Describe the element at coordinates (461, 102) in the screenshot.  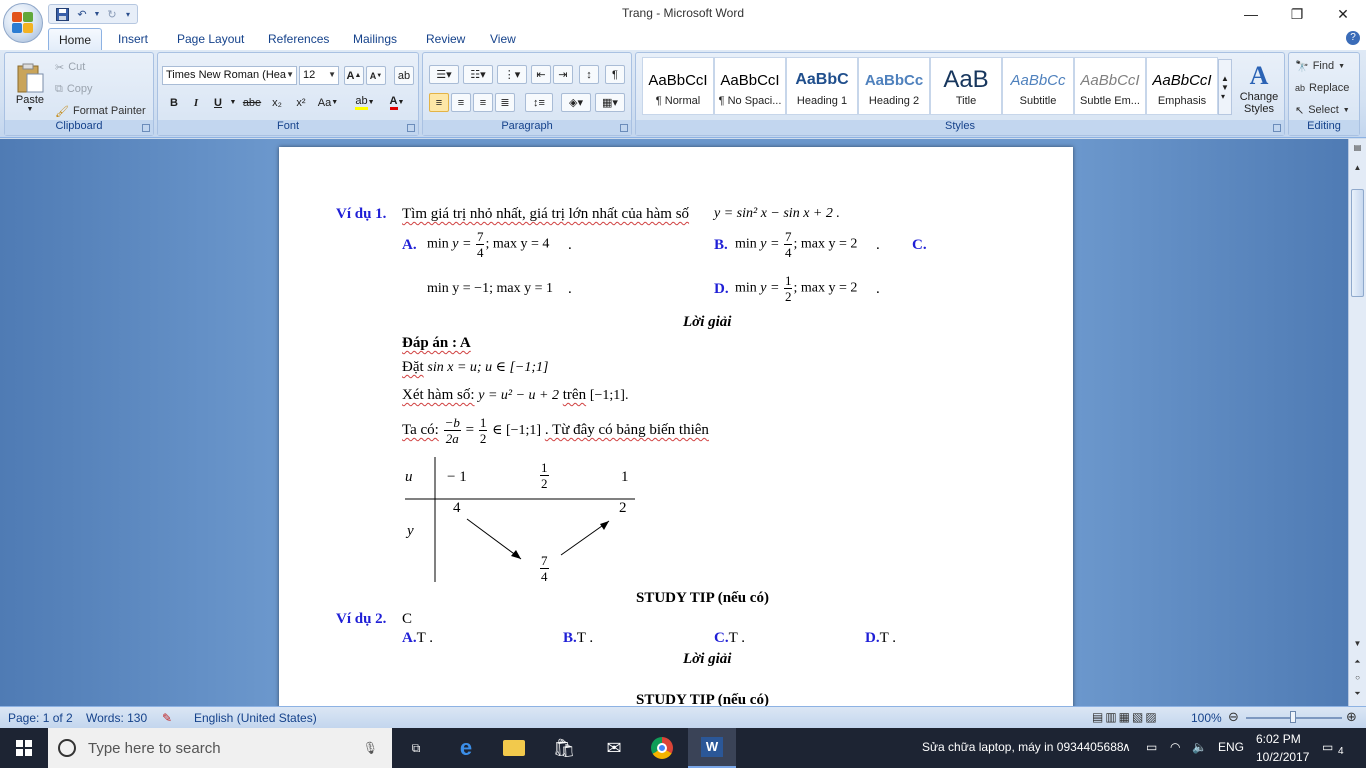
I see `align-center-icon: ≡` at that location.